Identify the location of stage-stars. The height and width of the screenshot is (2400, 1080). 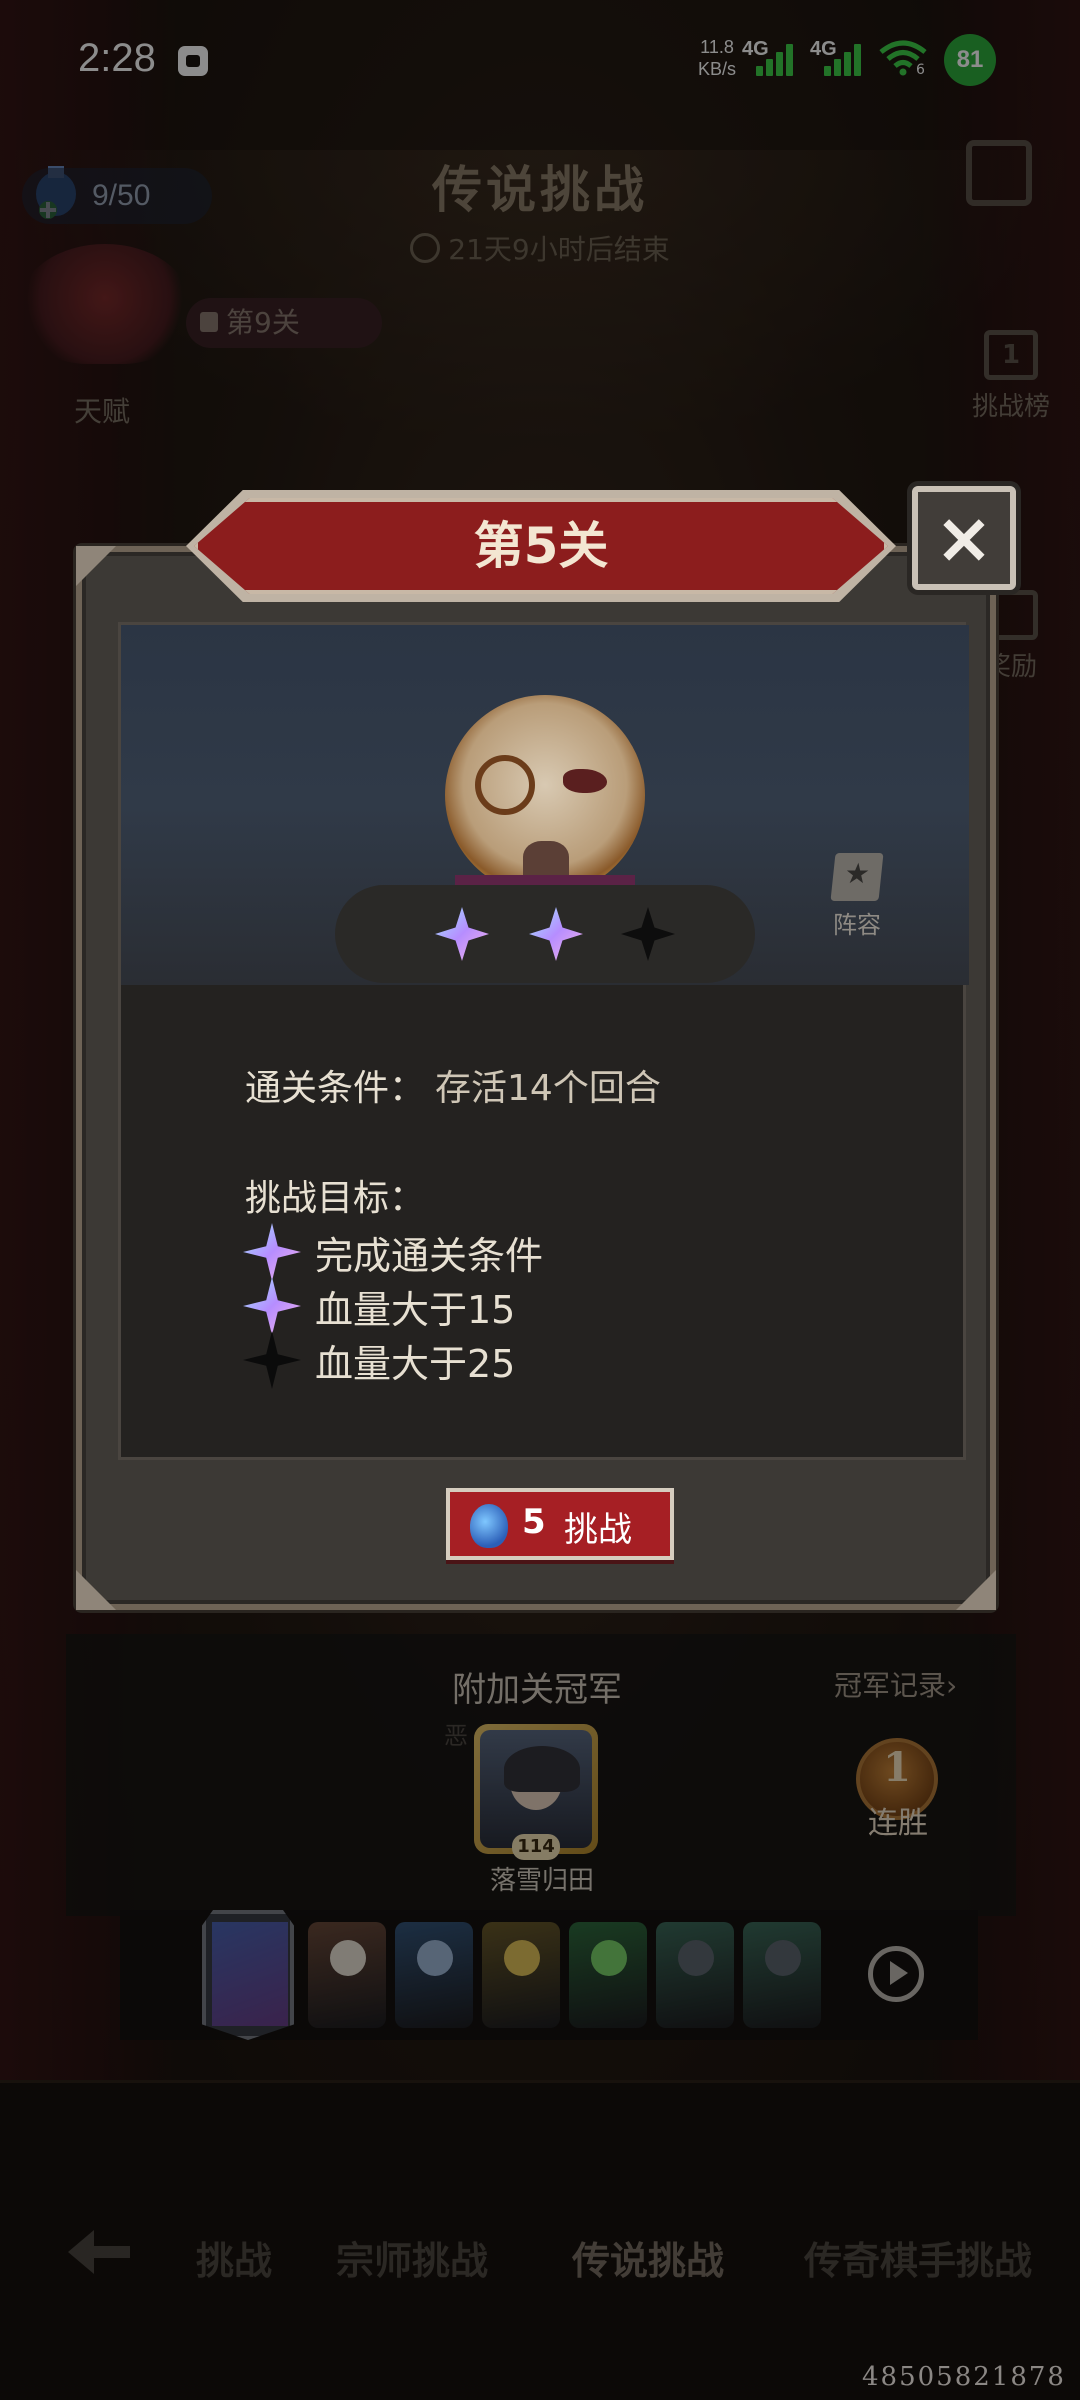
(545, 934).